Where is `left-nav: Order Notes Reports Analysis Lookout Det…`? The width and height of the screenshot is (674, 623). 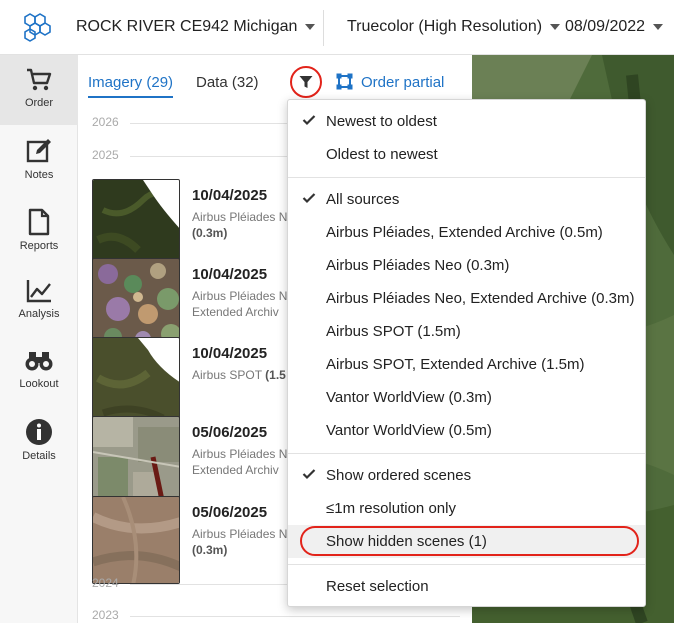 left-nav: Order Notes Reports Analysis Lookout Det… is located at coordinates (39, 339).